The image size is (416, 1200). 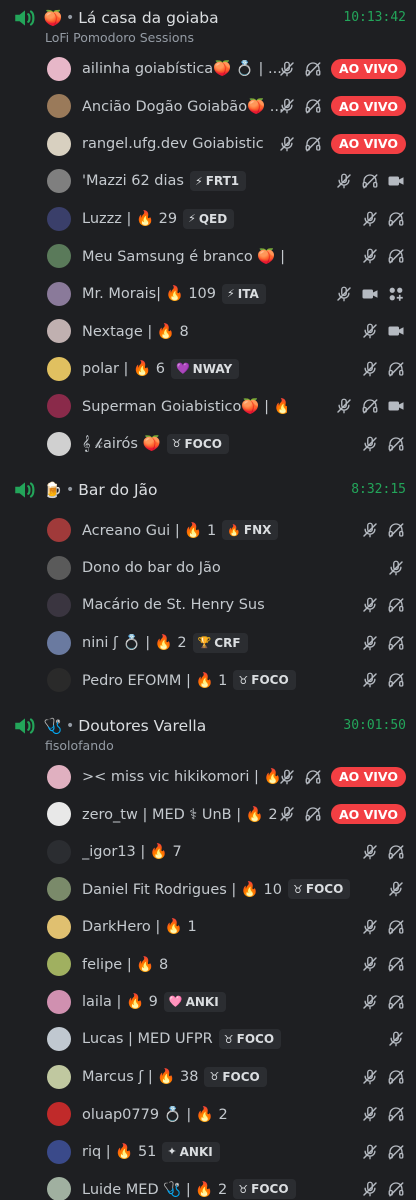 I want to click on server-tag: 🏆 CRF, so click(x=220, y=642).